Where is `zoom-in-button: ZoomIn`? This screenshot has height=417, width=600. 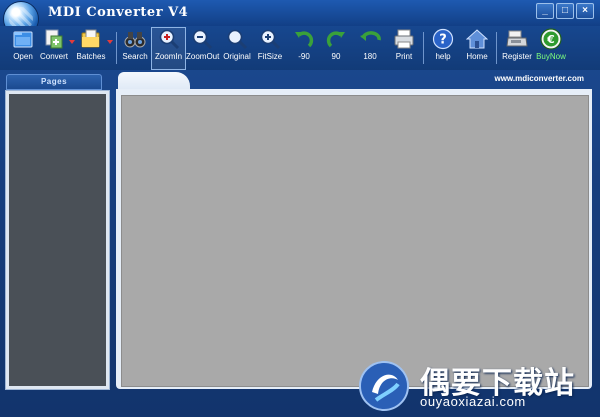 zoom-in-button: ZoomIn is located at coordinates (168, 48).